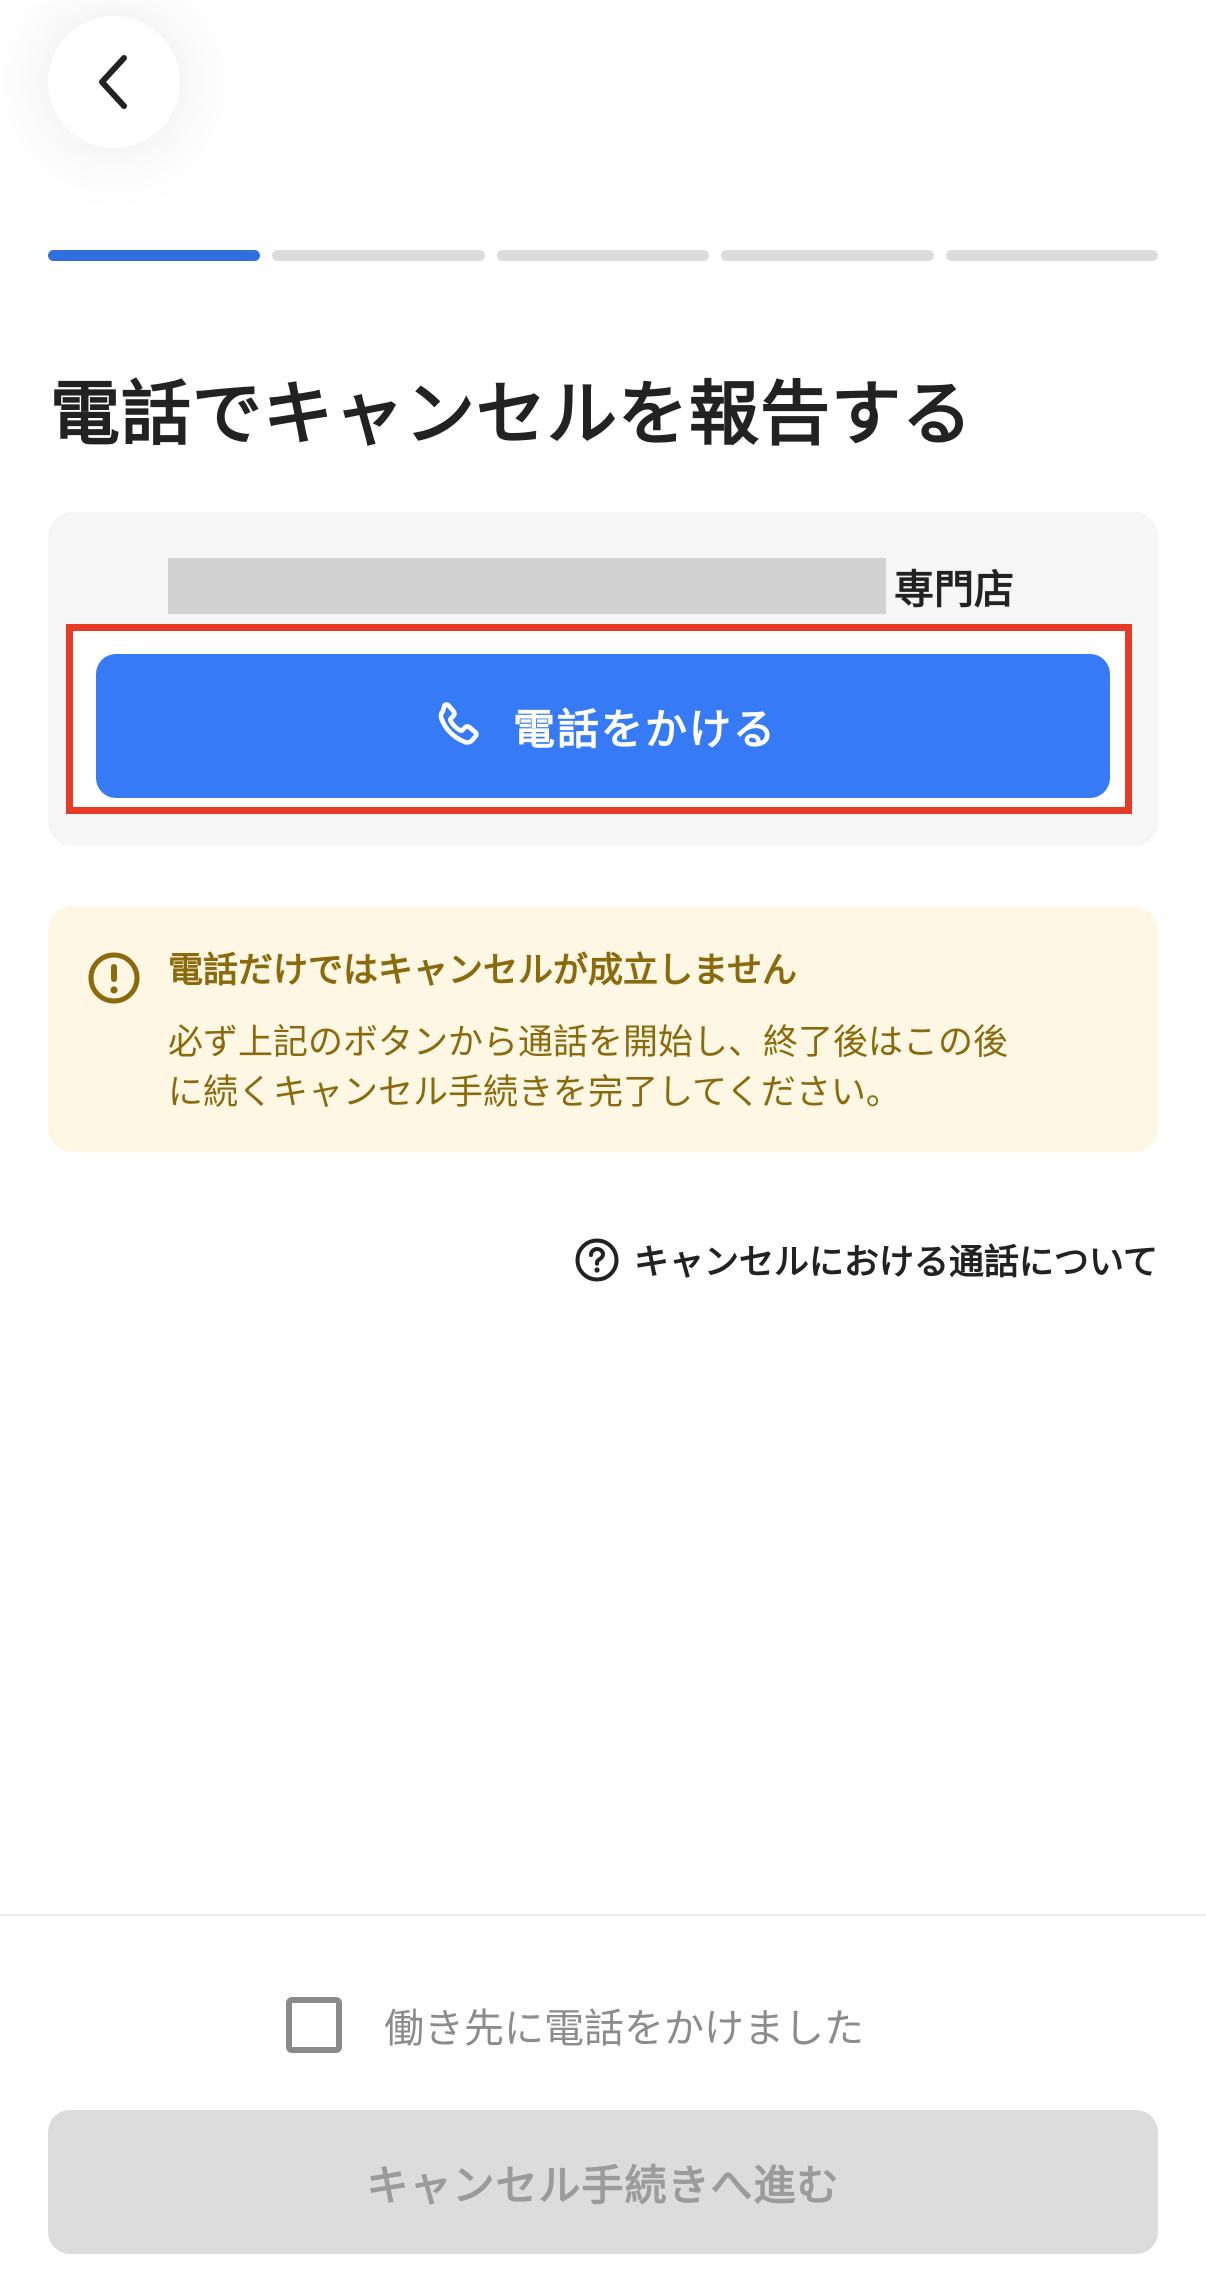 This screenshot has width=1206, height=2292. What do you see at coordinates (511, 414) in the screenshot?
I see `page-title: 電話でキャンセルを報告する` at bounding box center [511, 414].